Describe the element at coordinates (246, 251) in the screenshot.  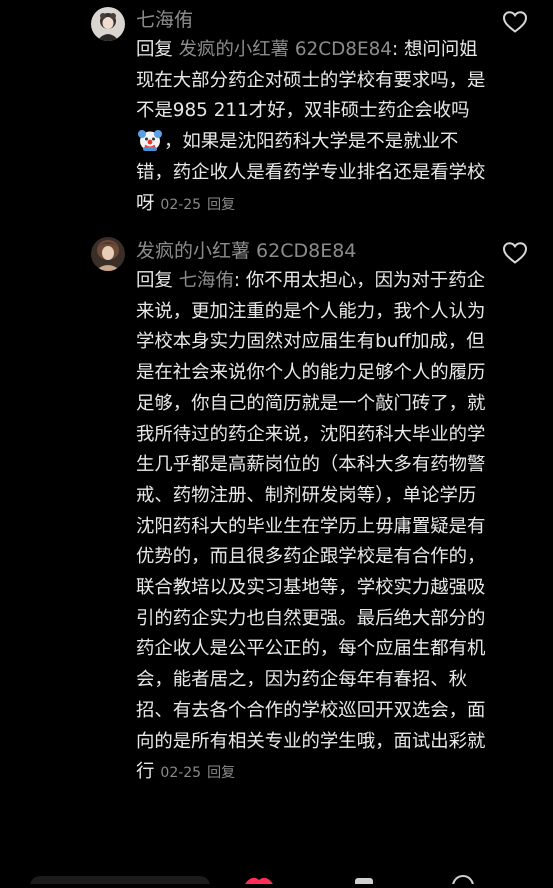
I see `username: 发疯的小红薯 62CD8E84` at that location.